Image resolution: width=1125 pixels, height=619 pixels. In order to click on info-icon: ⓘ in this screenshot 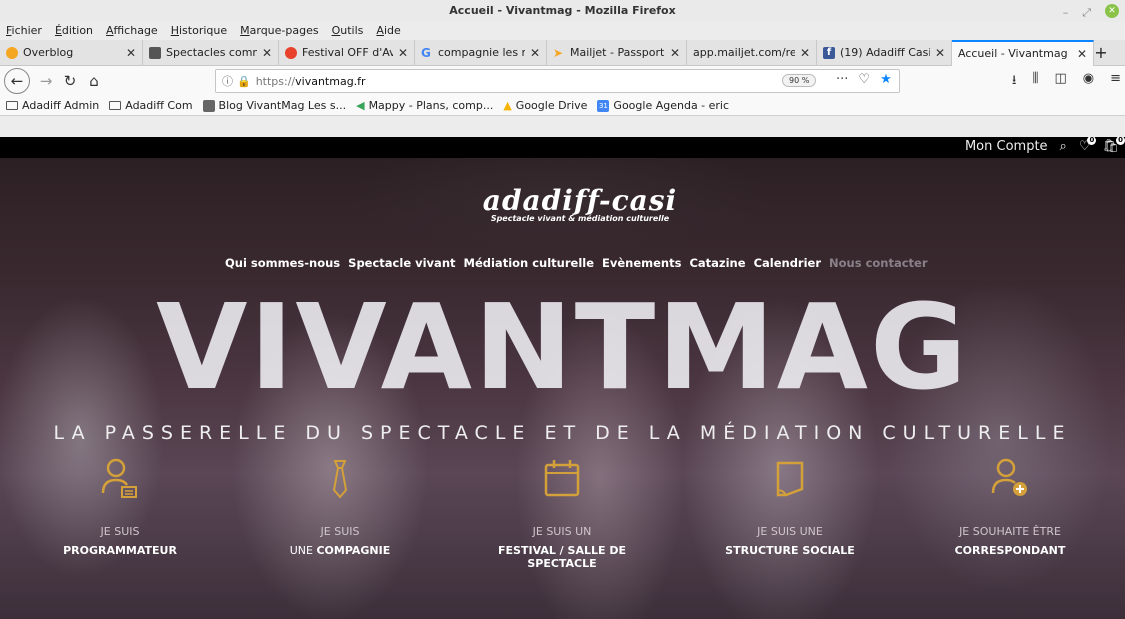, I will do `click(227, 81)`.